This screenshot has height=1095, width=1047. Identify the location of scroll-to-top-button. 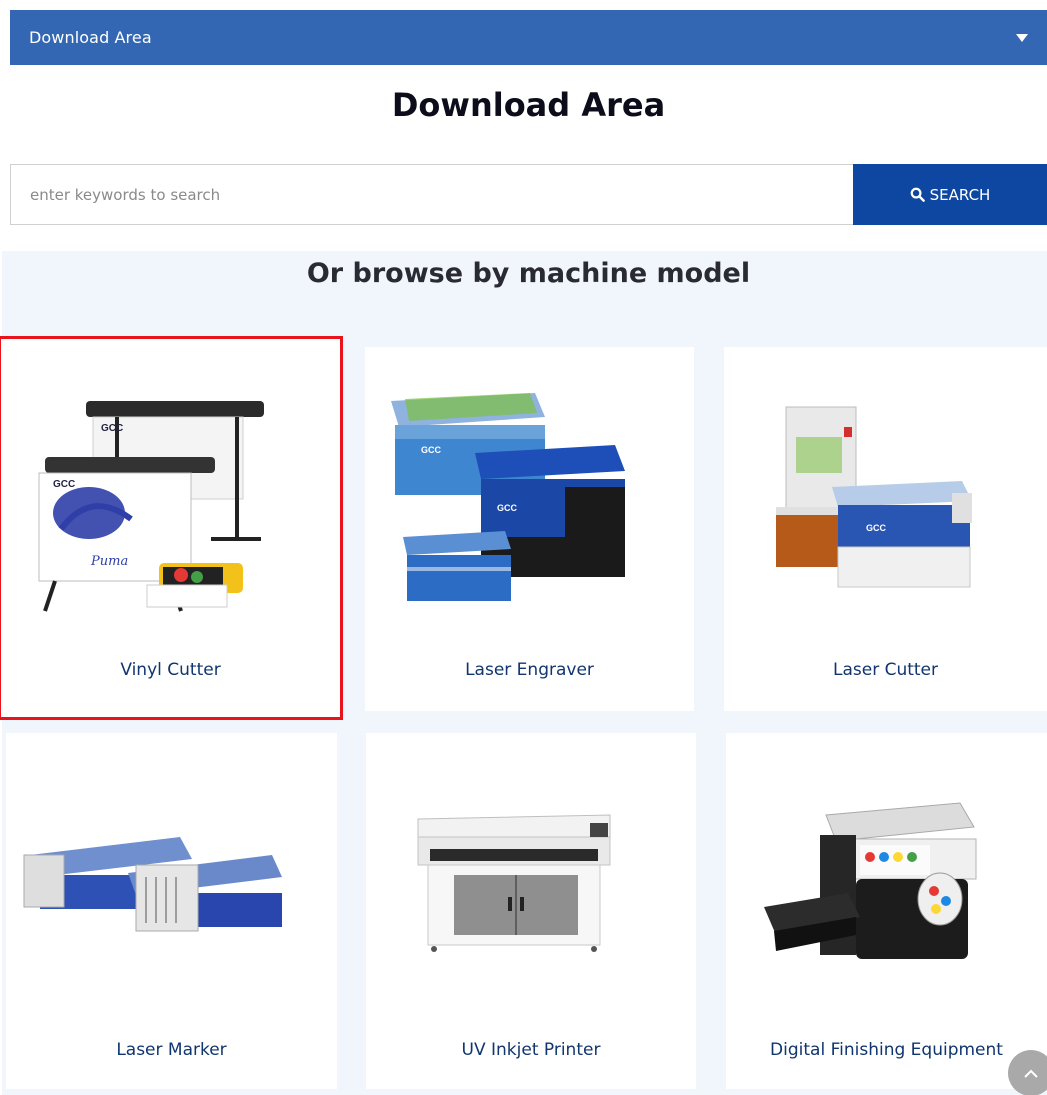
(1027, 1072).